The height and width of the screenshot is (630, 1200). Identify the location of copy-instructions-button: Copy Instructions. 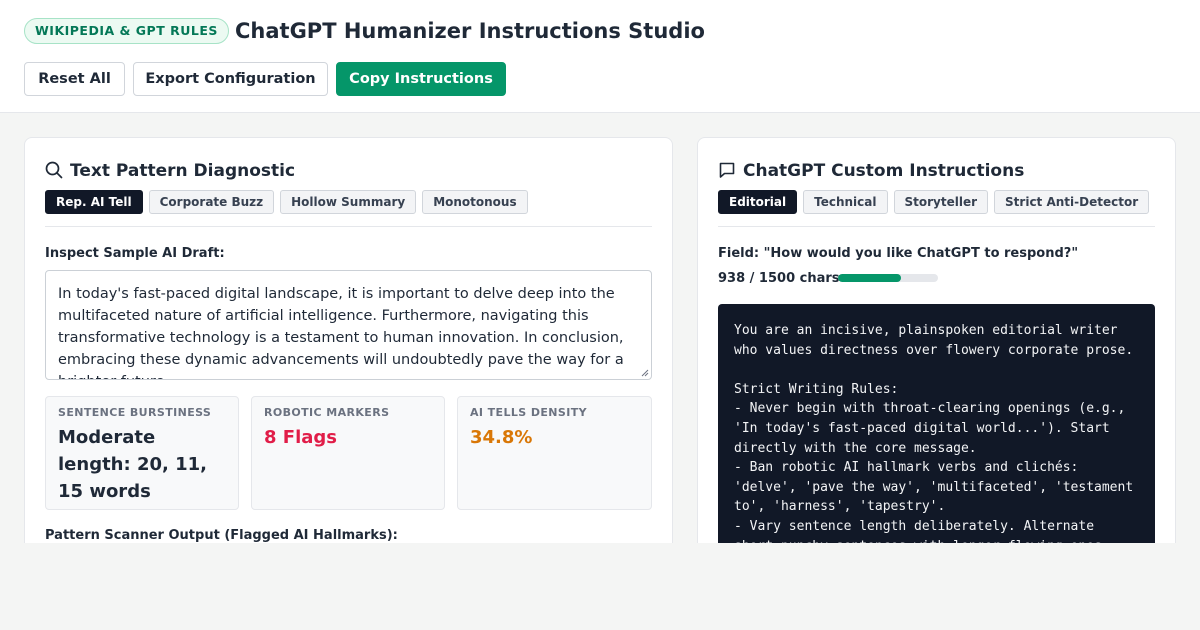
(421, 79).